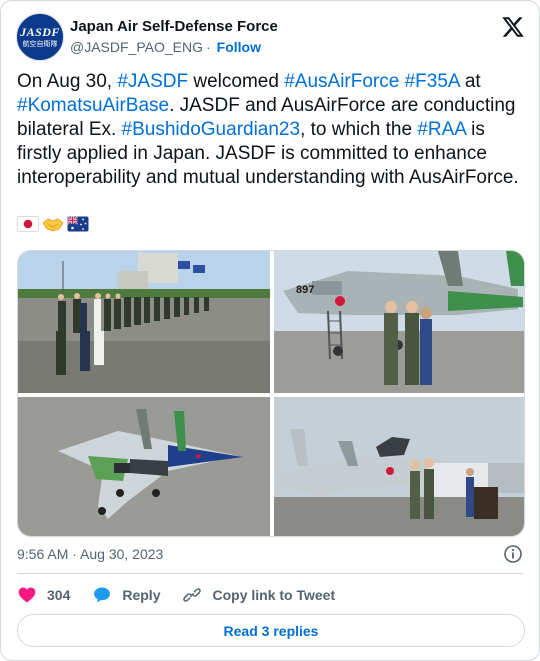  I want to click on tweet-text-segment: , to which the, so click(359, 129).